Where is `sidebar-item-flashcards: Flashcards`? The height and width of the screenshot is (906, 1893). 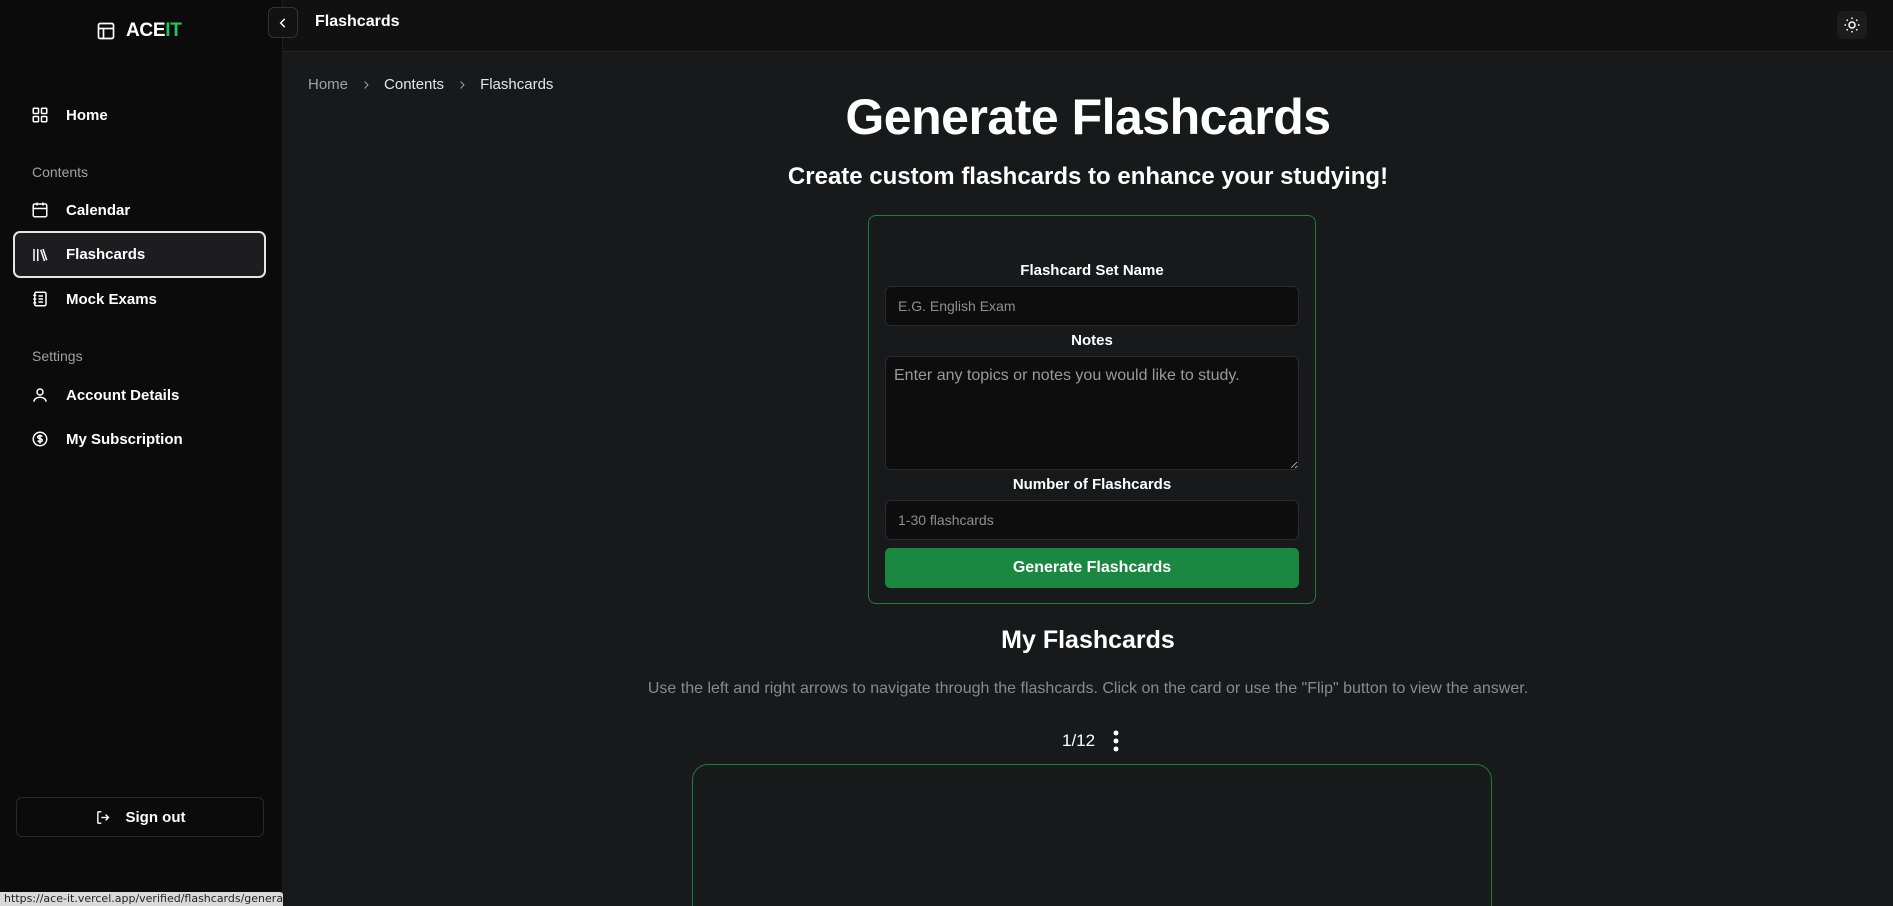 sidebar-item-flashcards: Flashcards is located at coordinates (139, 254).